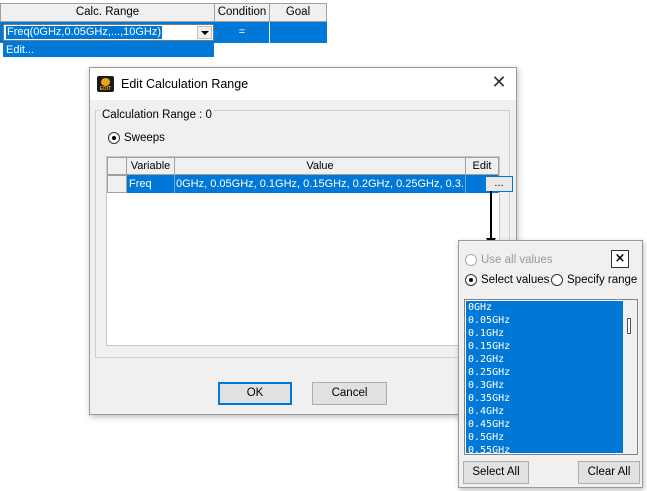 The width and height of the screenshot is (647, 491). Describe the element at coordinates (482, 166) in the screenshot. I see `column-header-edit: Edit` at that location.